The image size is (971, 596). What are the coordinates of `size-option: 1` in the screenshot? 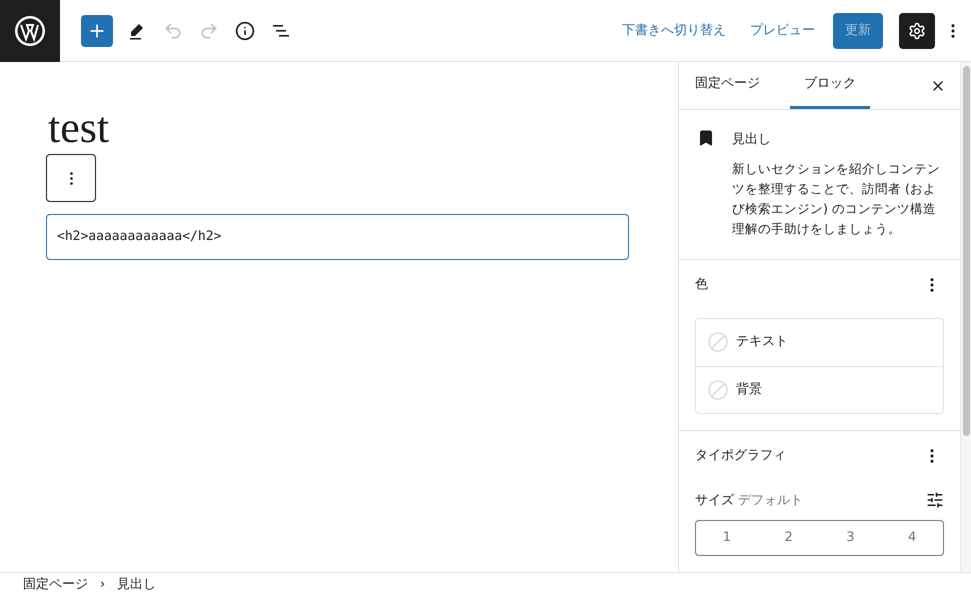 It's located at (727, 538).